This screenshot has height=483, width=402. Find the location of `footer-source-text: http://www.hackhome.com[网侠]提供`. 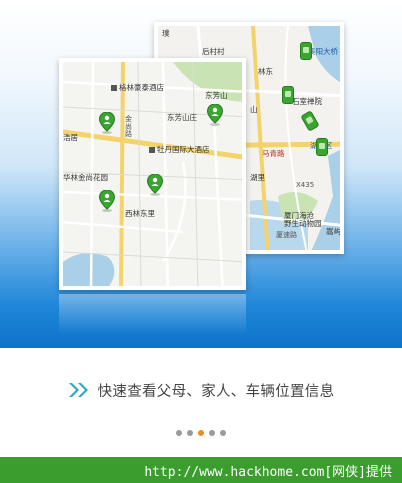

footer-source-text: http://www.hackhome.com[网侠]提供 is located at coordinates (268, 472).